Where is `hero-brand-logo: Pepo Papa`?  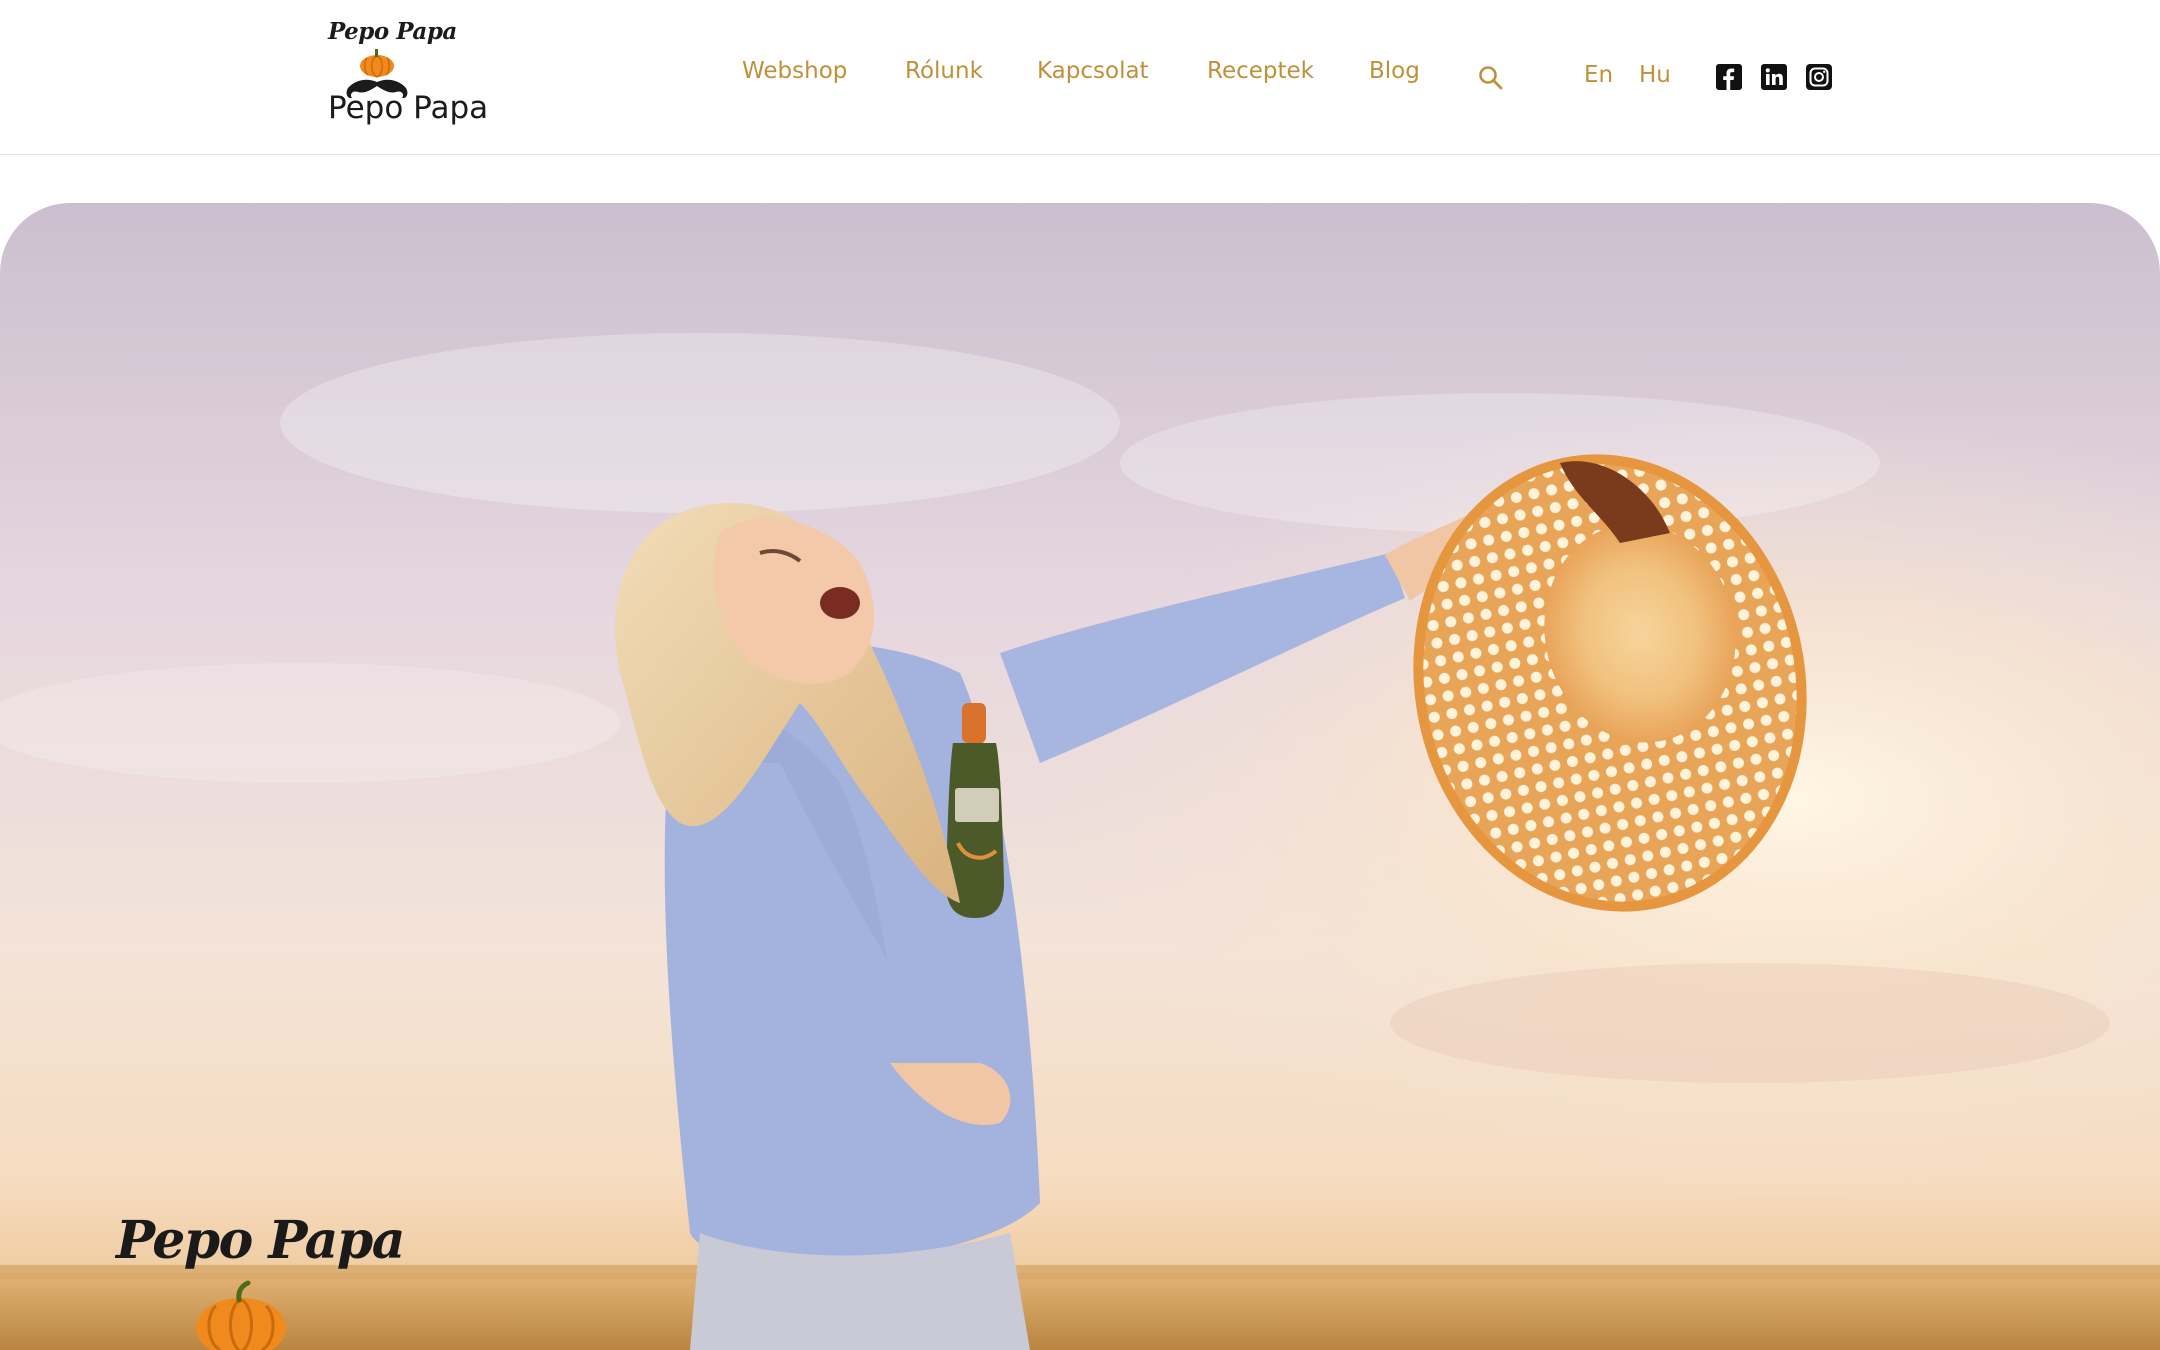 hero-brand-logo: Pepo Papa is located at coordinates (260, 1280).